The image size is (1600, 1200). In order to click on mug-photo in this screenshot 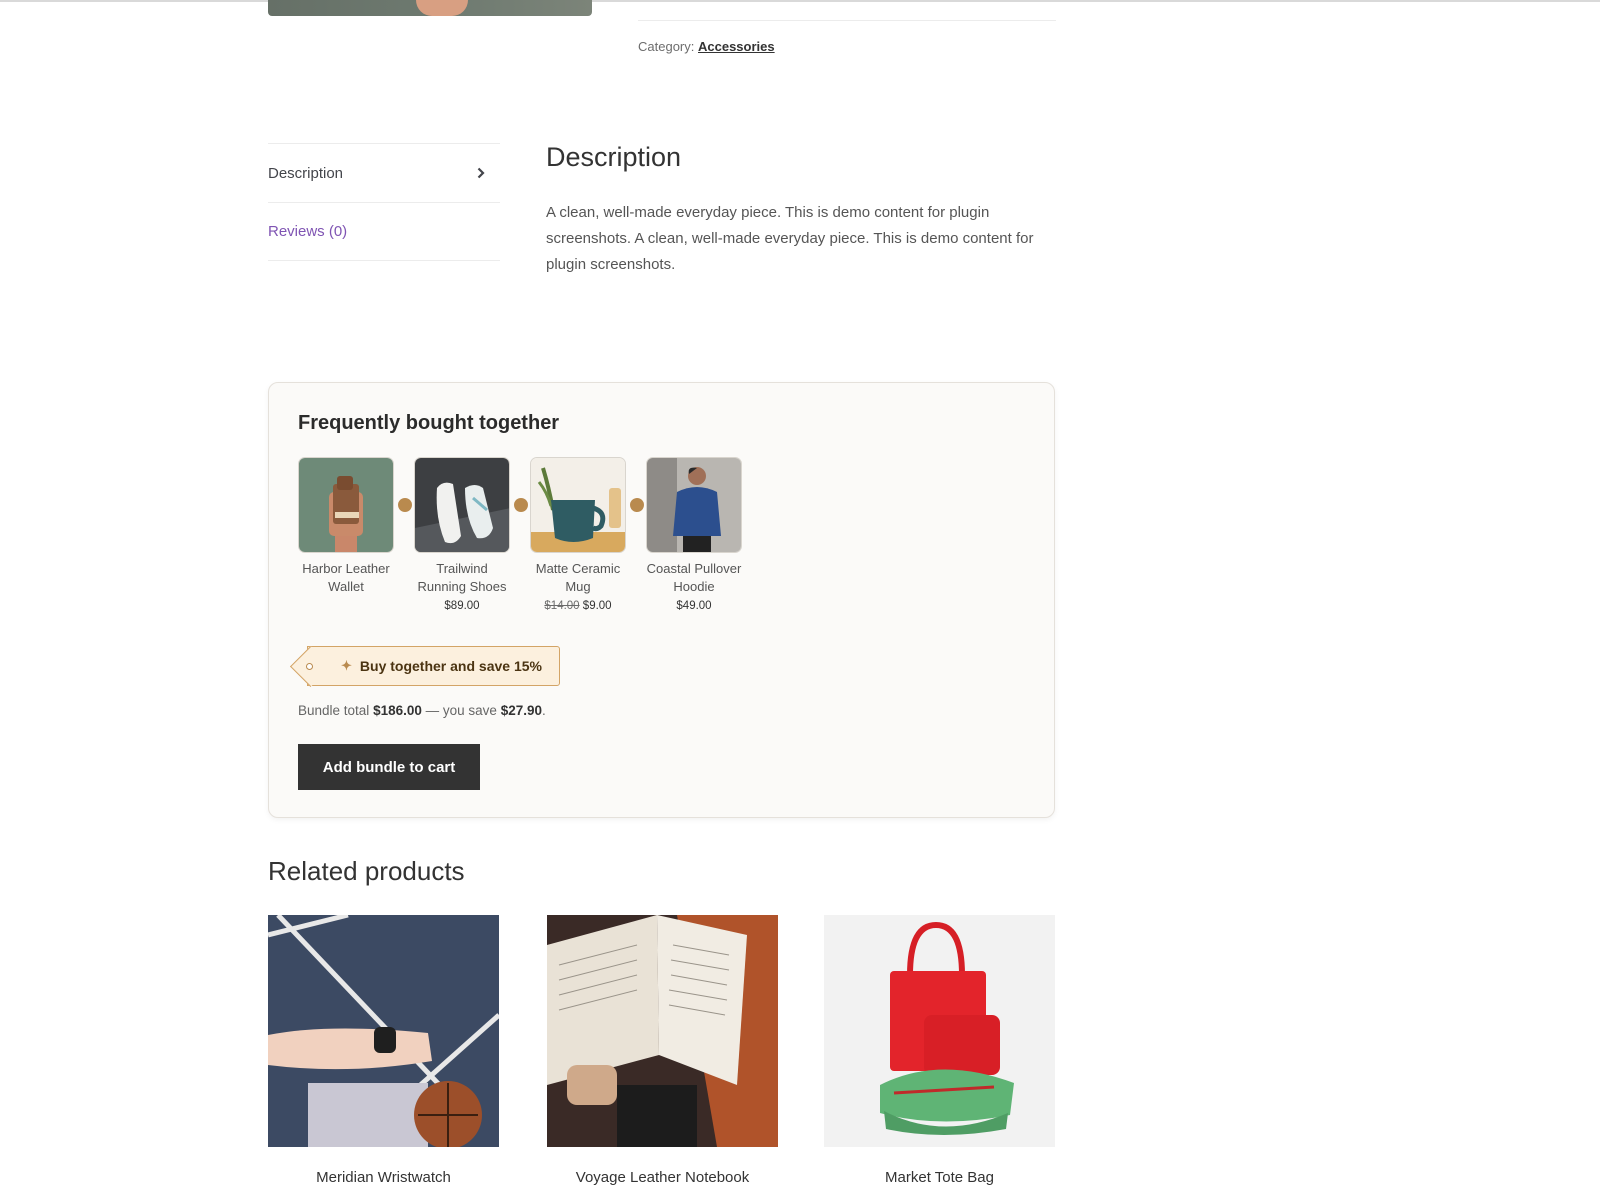, I will do `click(578, 505)`.